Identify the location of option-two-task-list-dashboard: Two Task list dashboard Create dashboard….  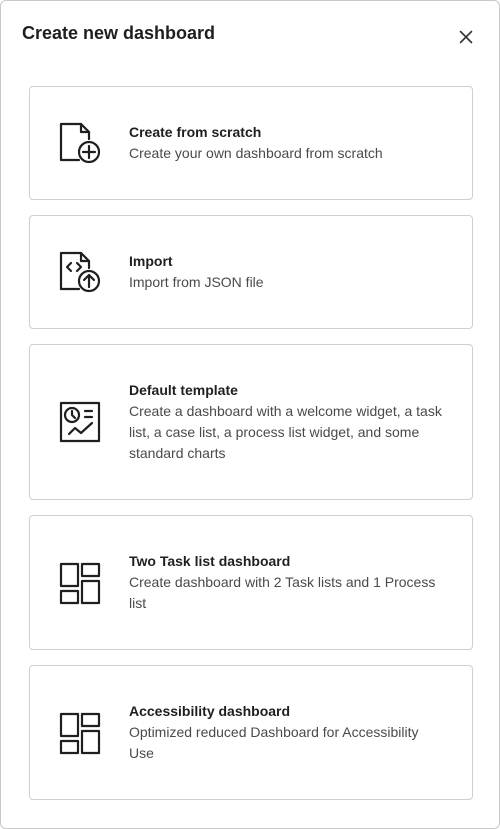
(251, 582).